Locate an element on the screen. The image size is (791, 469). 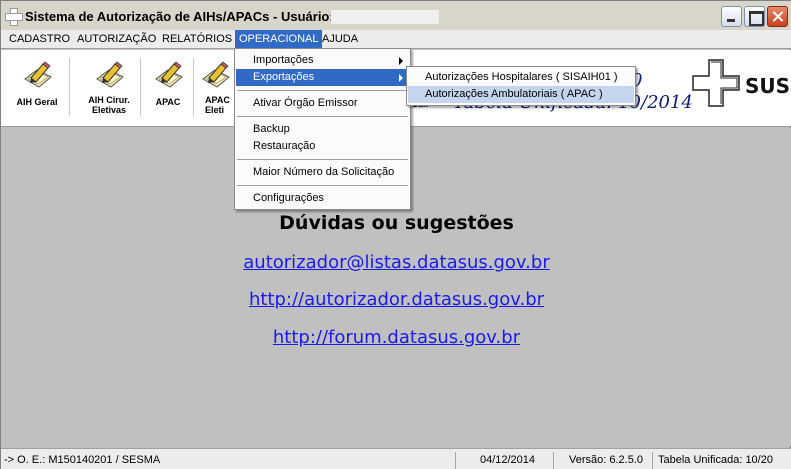
sus-logo-text: SUS is located at coordinates (767, 86).